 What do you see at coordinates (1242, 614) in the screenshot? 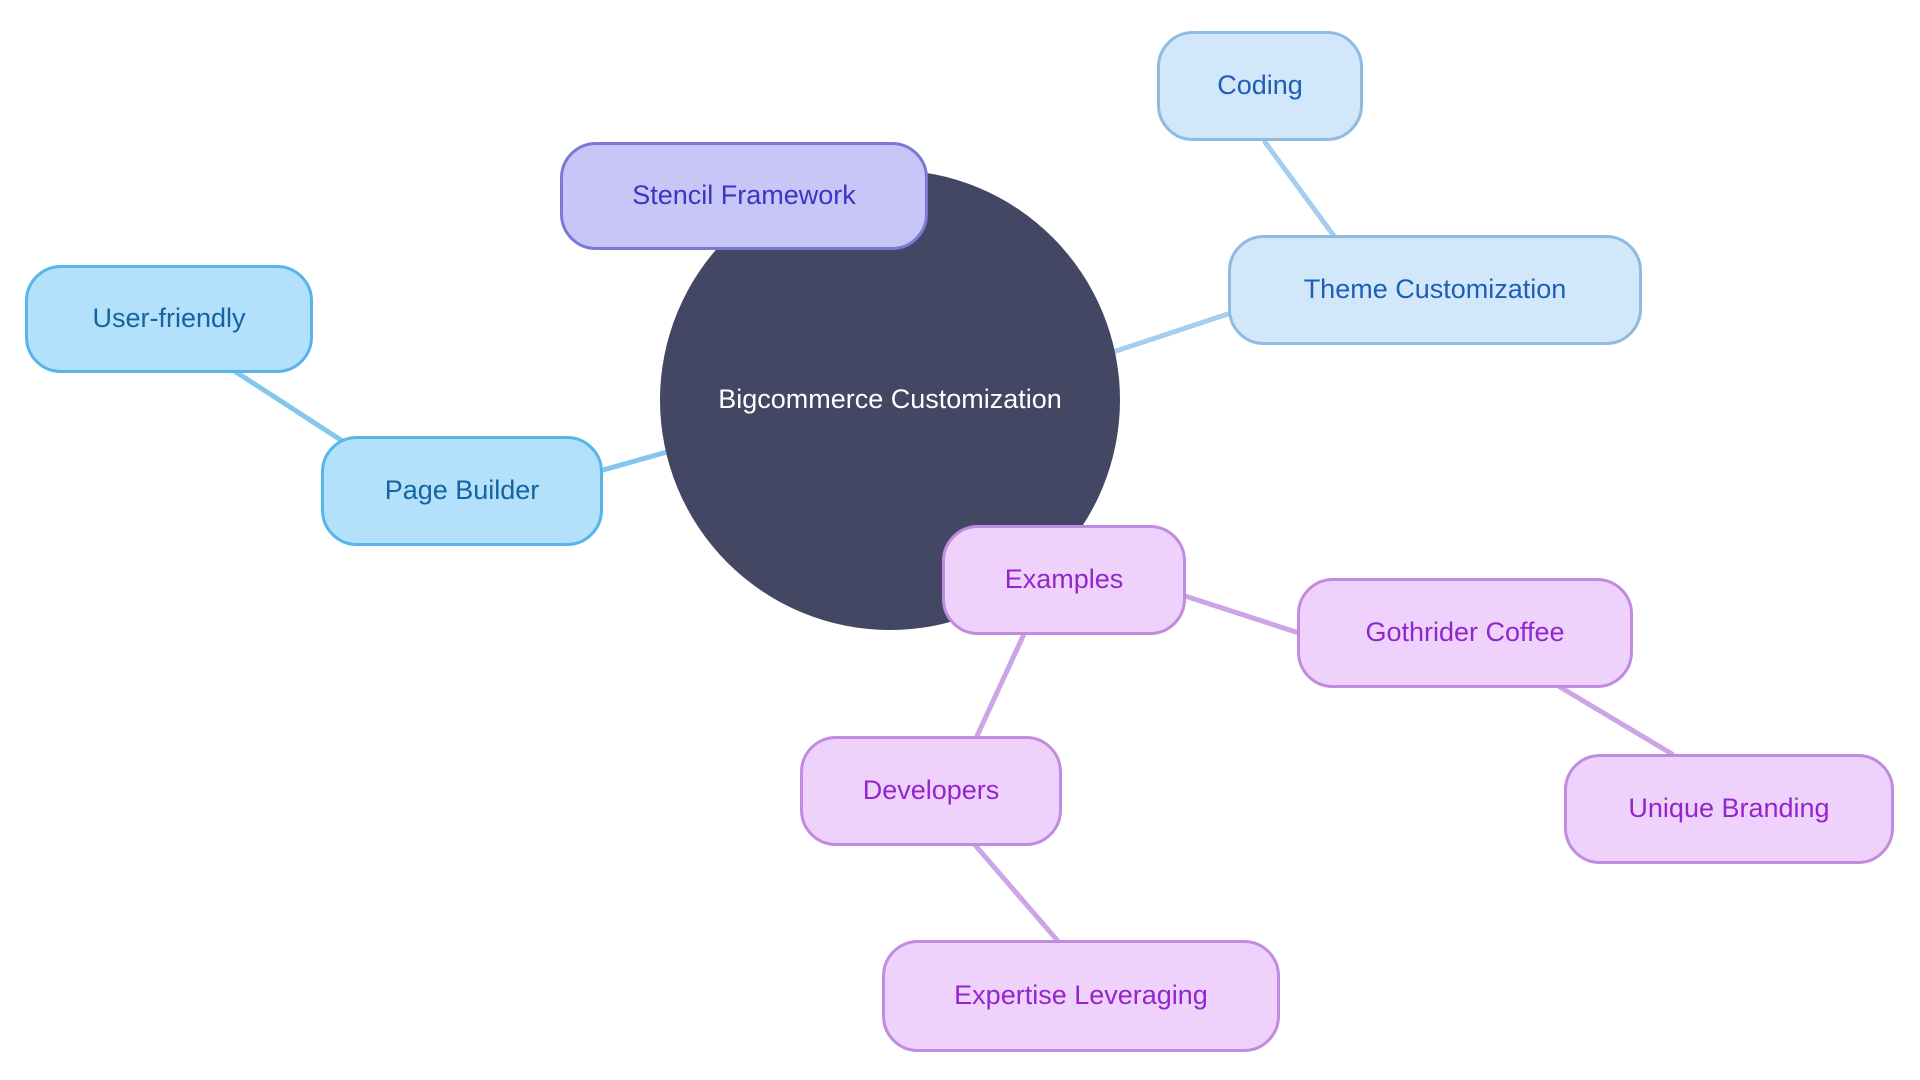
I see `edge-examples-to-gothrider_coffee` at bounding box center [1242, 614].